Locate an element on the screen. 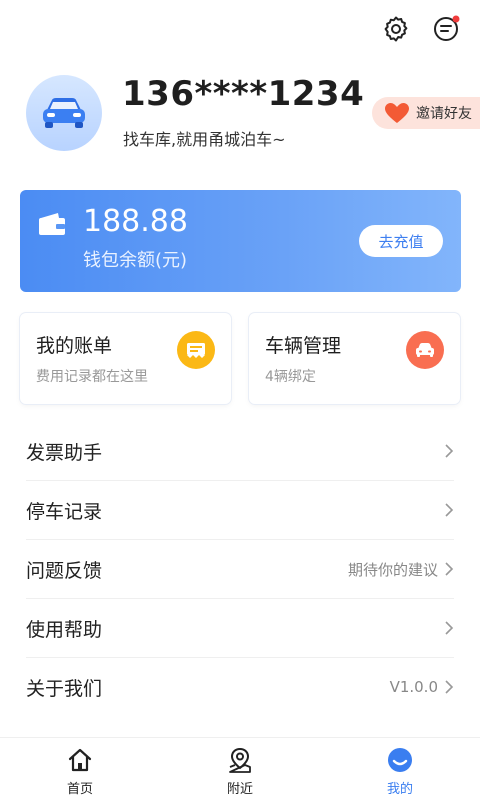 Image resolution: width=480 pixels, height=801 pixels. unread-dot is located at coordinates (456, 19).